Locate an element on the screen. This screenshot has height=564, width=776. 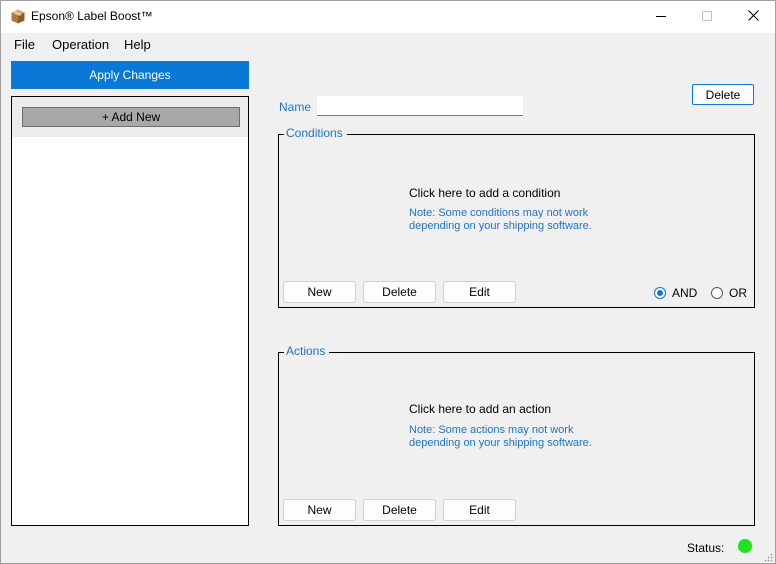
conditions-edit-button: Edit is located at coordinates (479, 292).